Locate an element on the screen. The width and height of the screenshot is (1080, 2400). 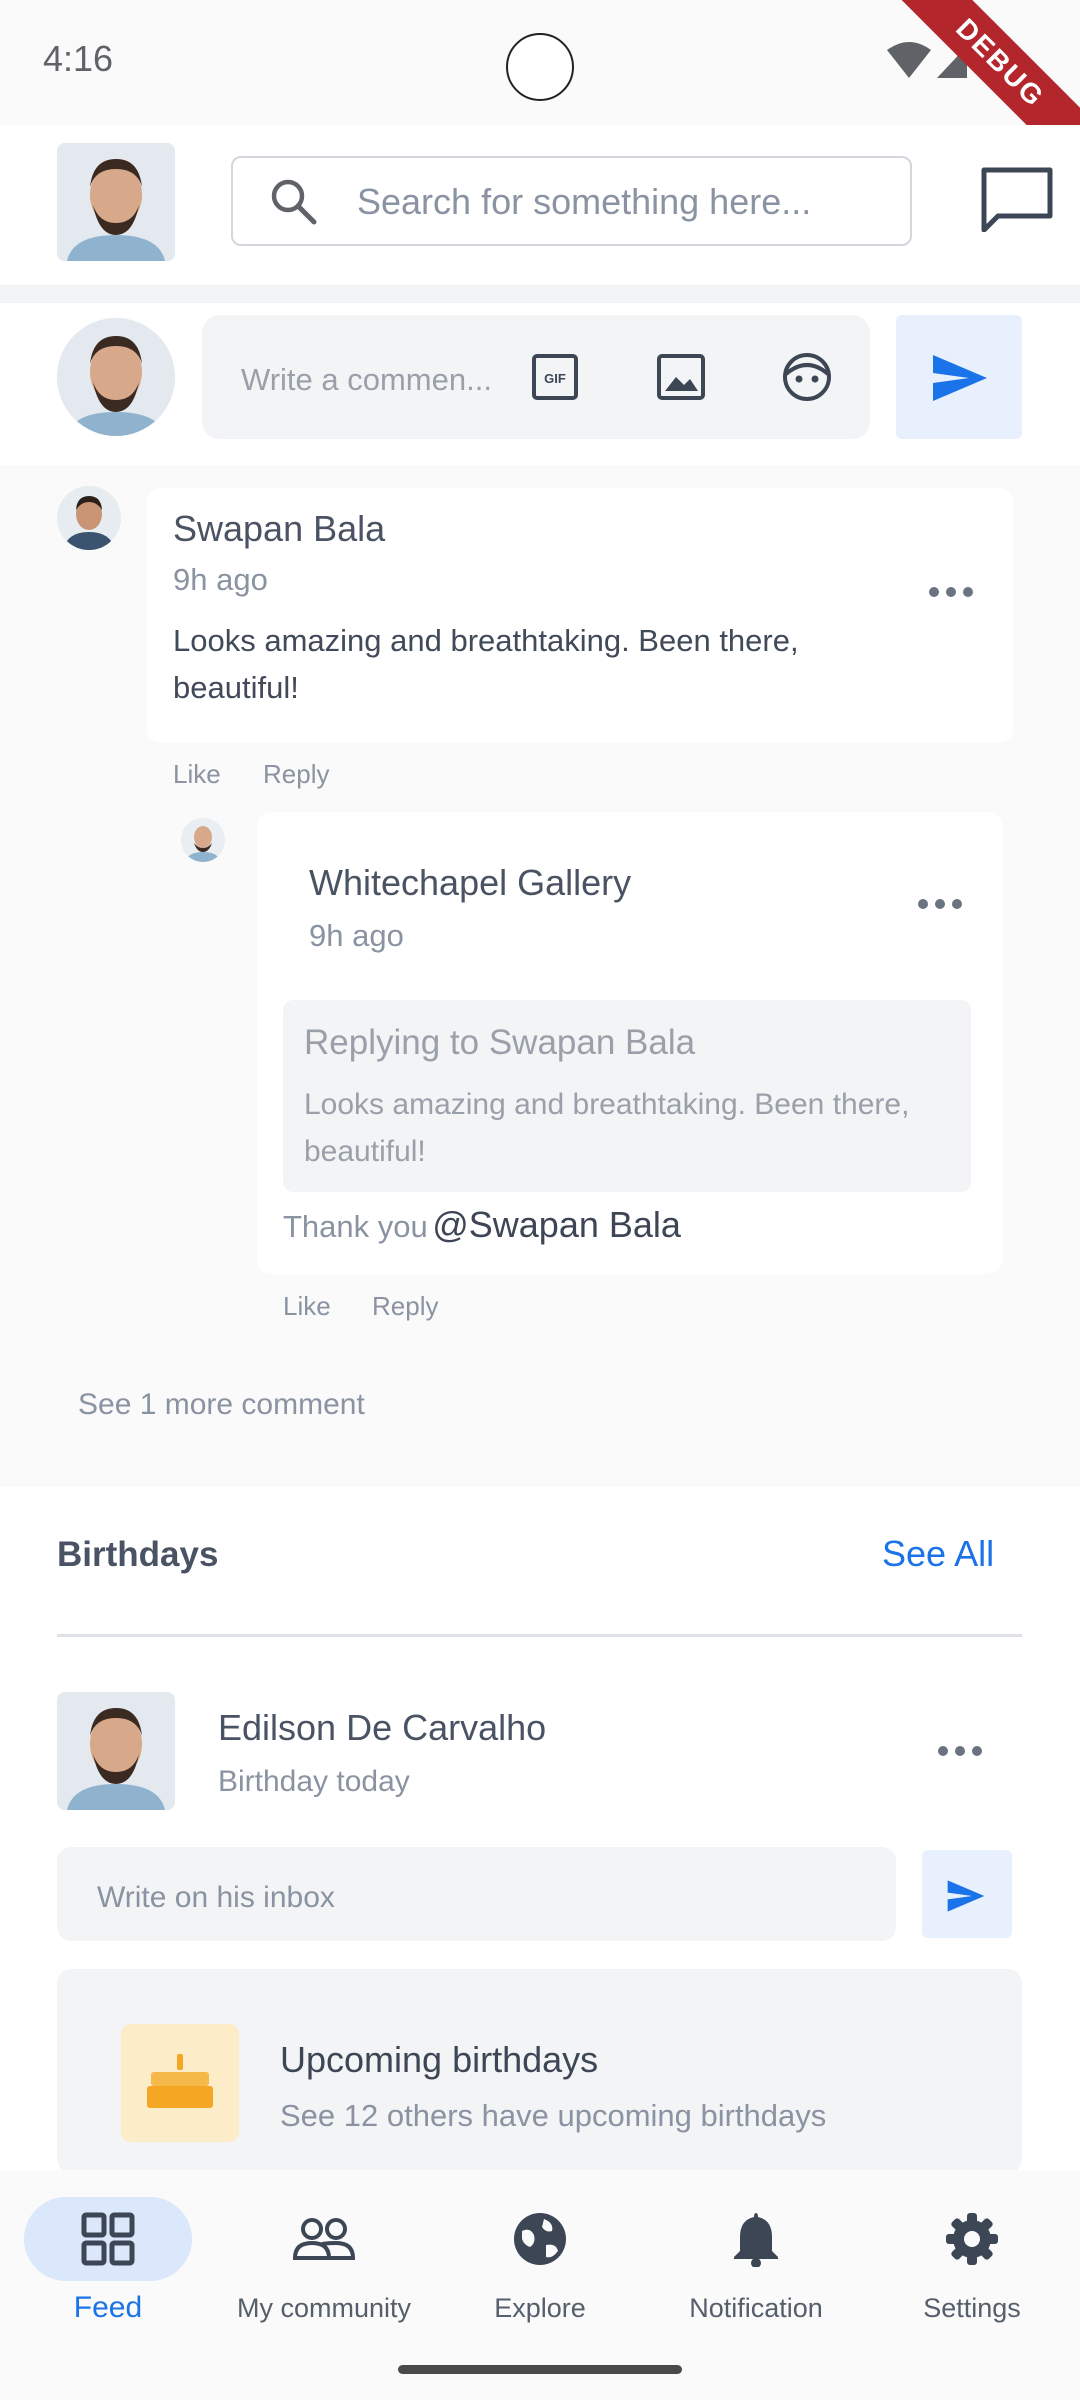
nav-item-my-community: My community is located at coordinates (324, 2272).